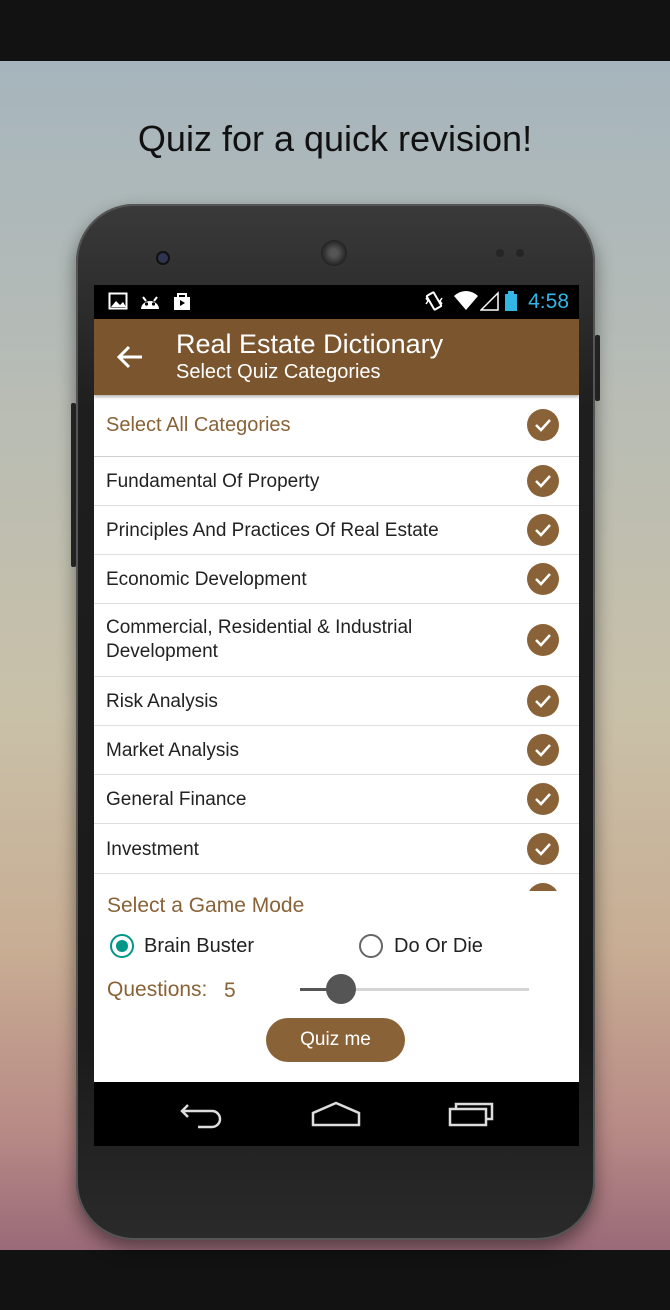  I want to click on battery-icon, so click(511, 301).